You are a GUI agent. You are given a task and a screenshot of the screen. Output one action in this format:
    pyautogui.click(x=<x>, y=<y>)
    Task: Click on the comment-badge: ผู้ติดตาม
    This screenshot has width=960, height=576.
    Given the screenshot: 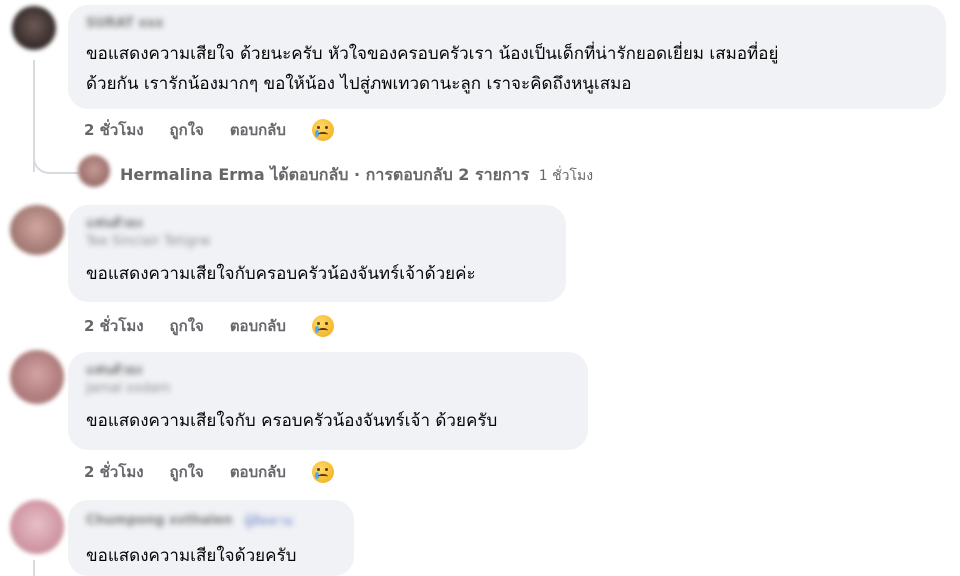 What is the action you would take?
    pyautogui.click(x=269, y=521)
    